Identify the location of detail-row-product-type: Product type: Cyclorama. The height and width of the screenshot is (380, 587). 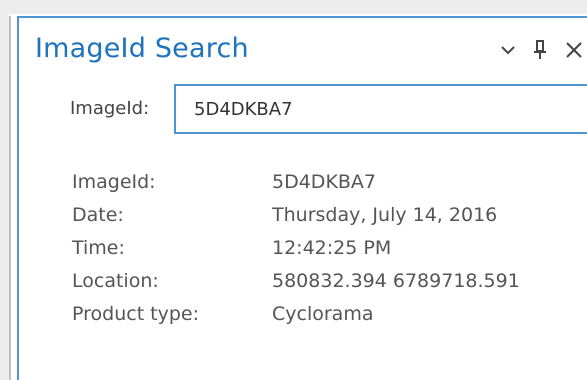
(296, 313).